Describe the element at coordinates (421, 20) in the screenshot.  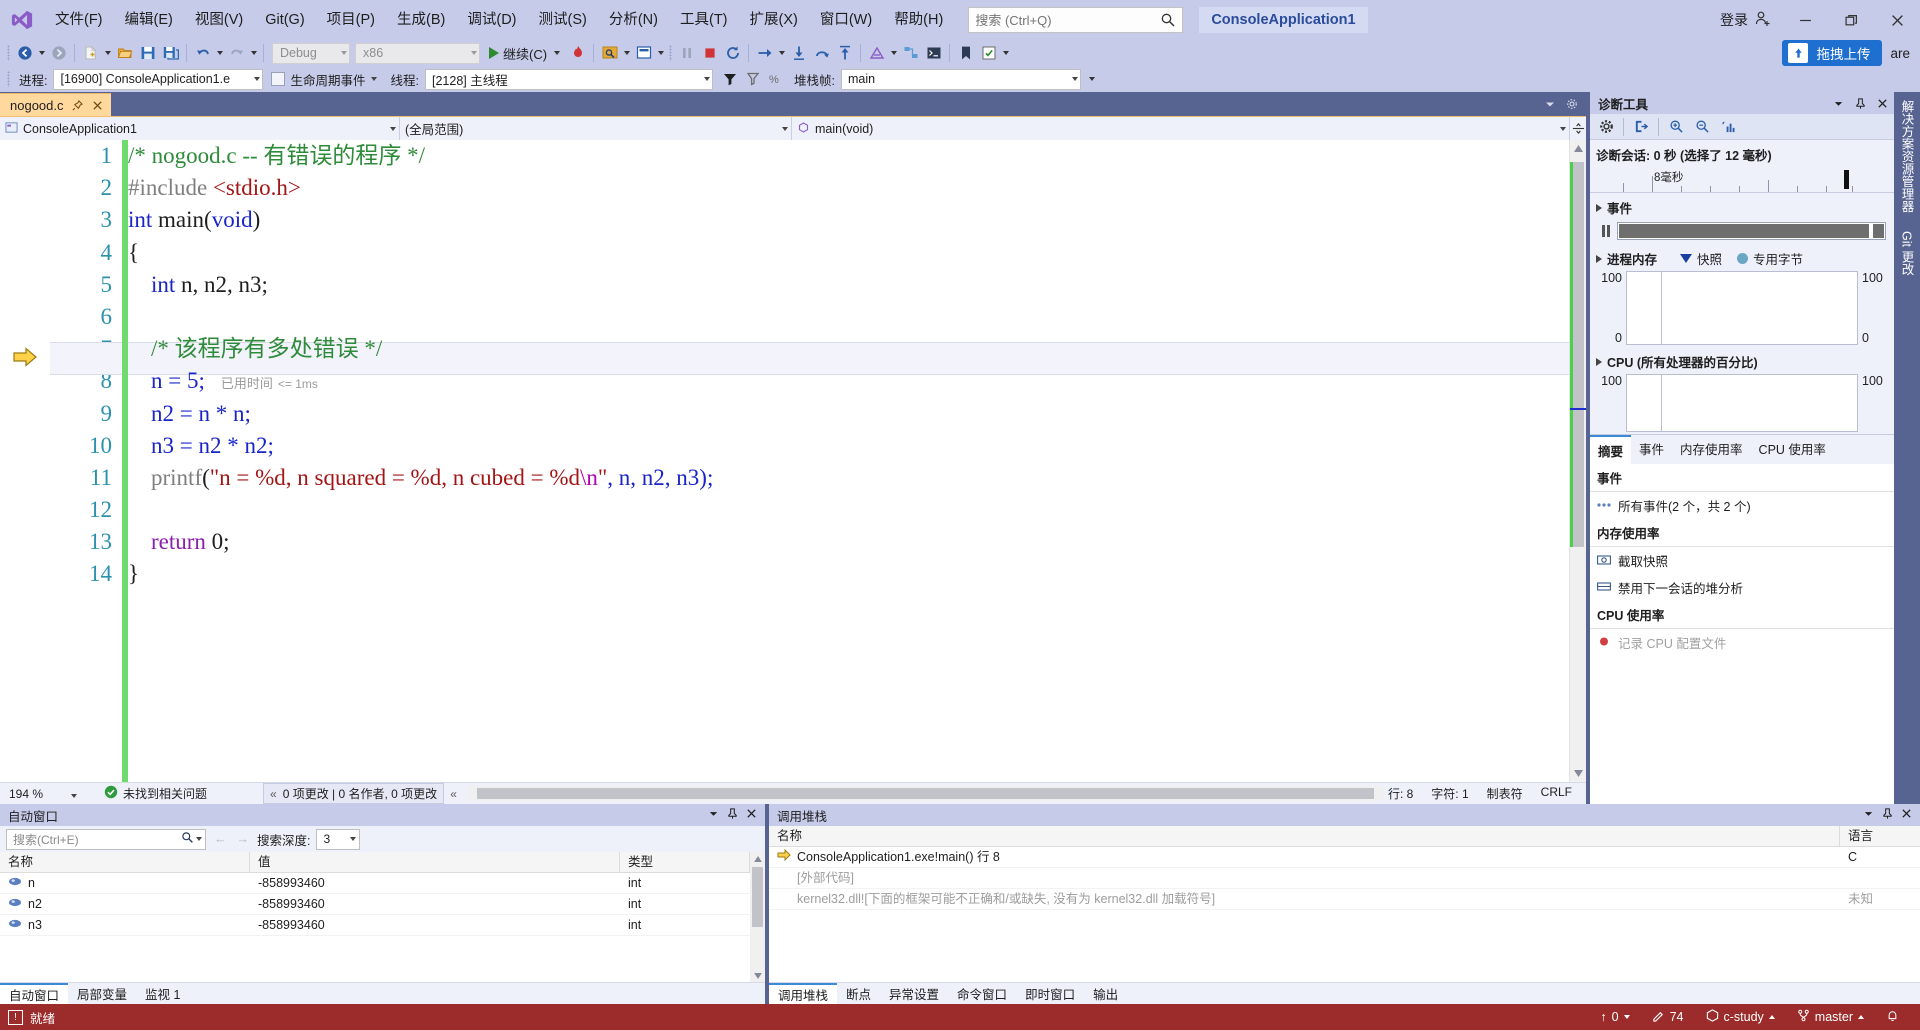
I see `menu-build: 生成(B)` at that location.